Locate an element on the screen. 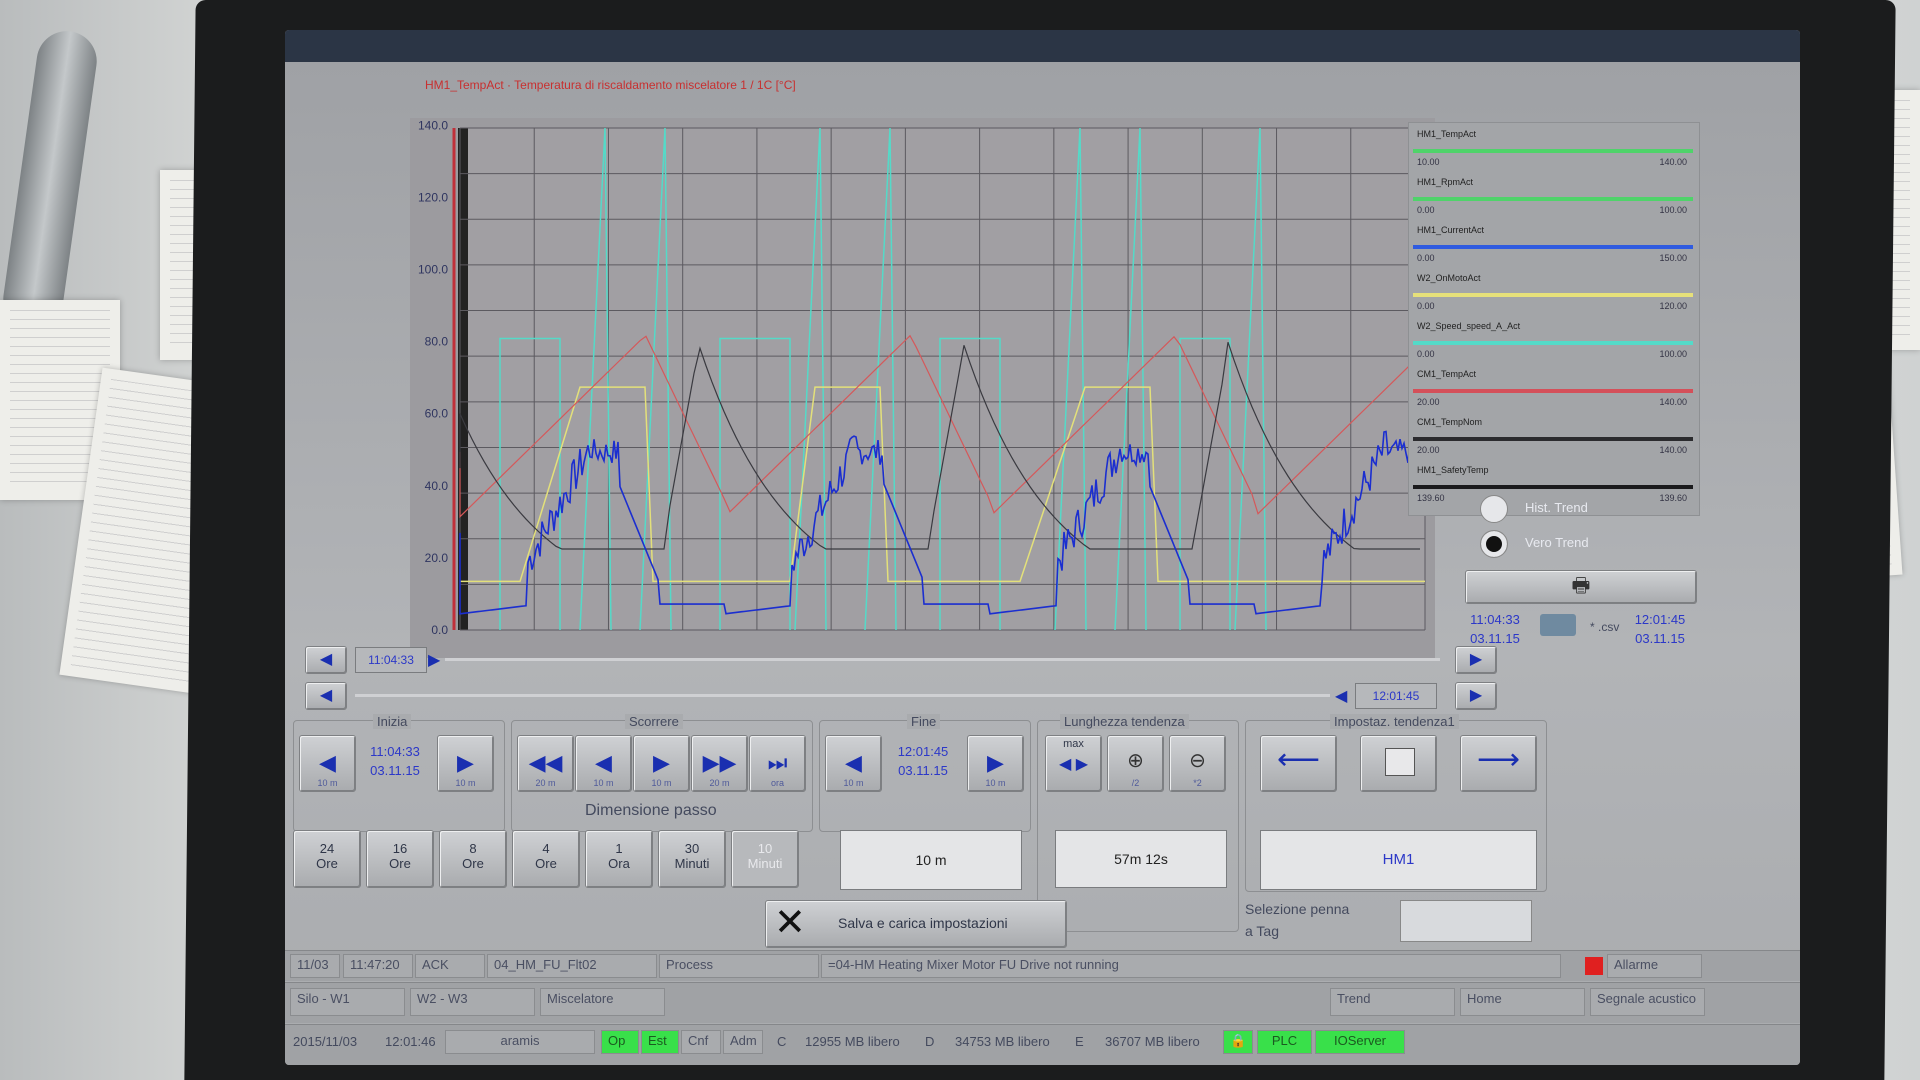 This screenshot has width=1920, height=1080. hist-trend-label: Hist. Trend is located at coordinates (1556, 507).